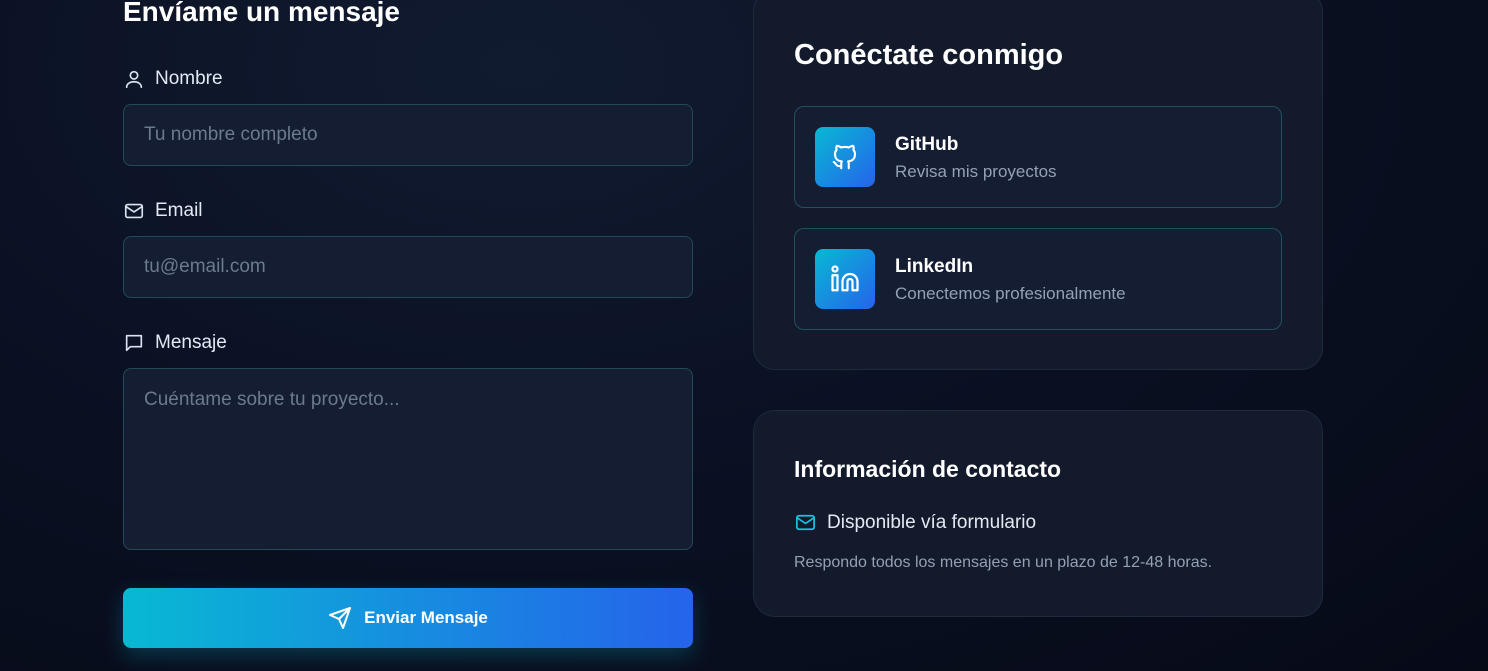  I want to click on name-label: Nombre, so click(173, 79).